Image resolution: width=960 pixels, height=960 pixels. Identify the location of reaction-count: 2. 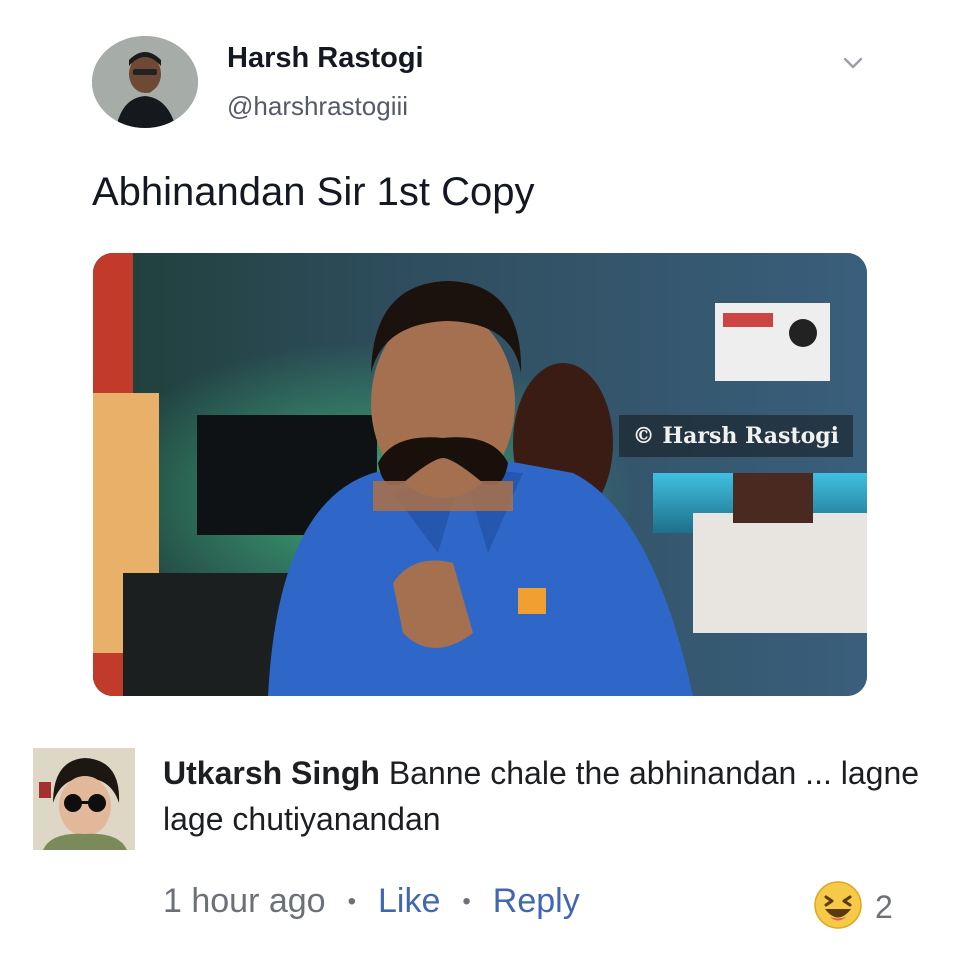
(884, 907).